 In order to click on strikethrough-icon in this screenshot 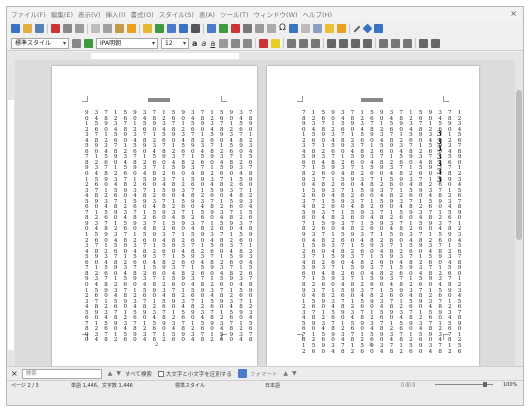, I will do `click(224, 43)`.